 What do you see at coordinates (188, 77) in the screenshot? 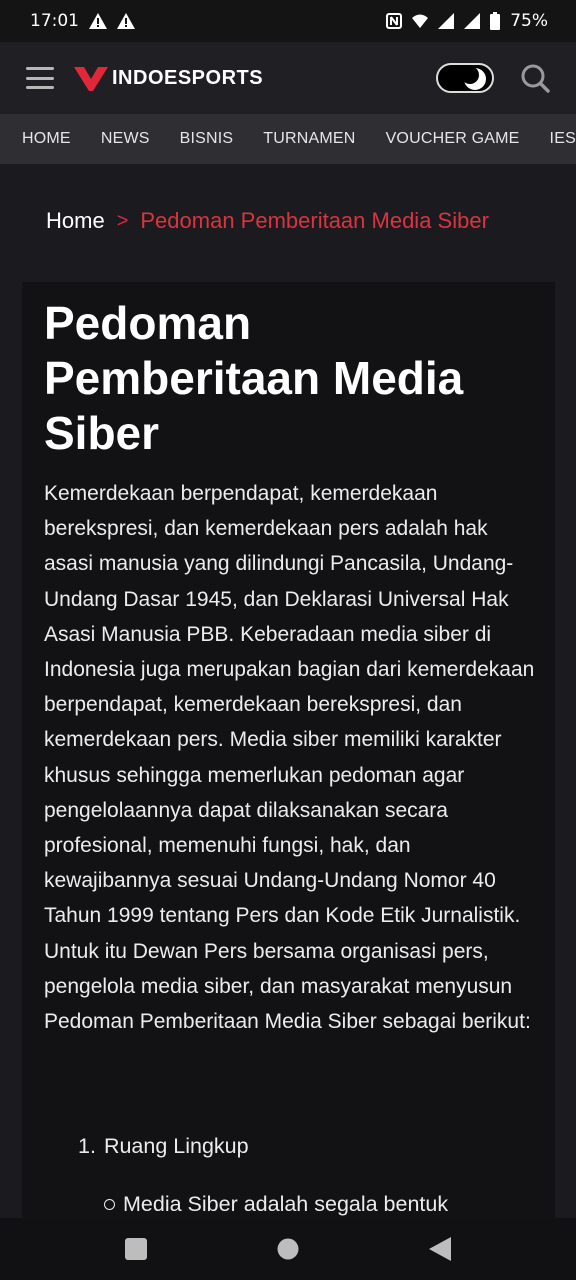
I see `brand-name: INDOESPORTS` at bounding box center [188, 77].